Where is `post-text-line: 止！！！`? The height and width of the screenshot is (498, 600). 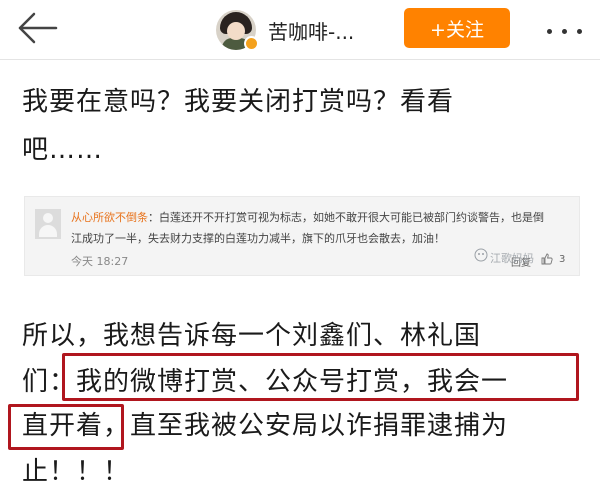 post-text-line: 止！！！ is located at coordinates (76, 472).